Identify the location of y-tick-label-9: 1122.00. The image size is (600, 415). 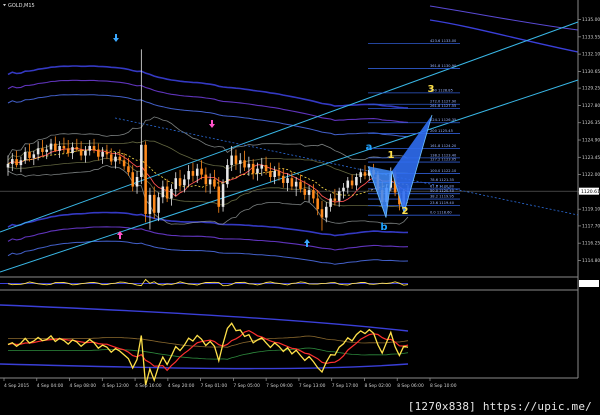
(591, 175).